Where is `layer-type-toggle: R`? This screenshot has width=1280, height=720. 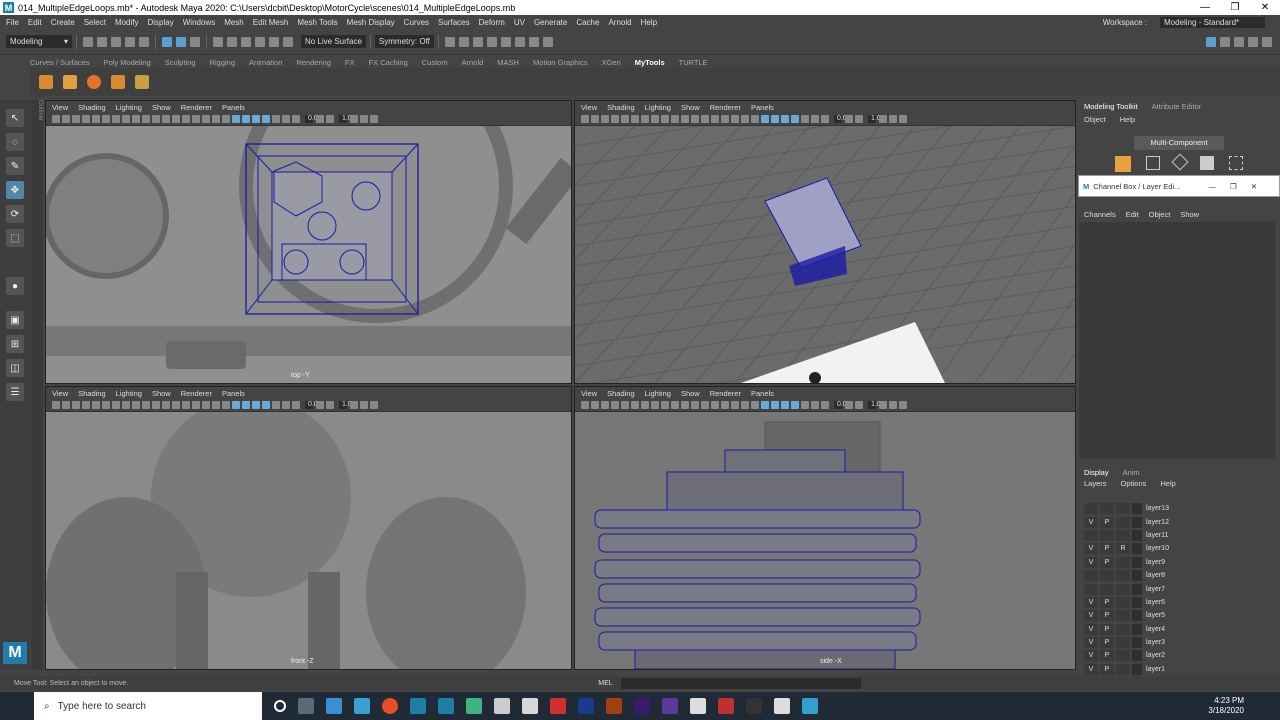
layer-type-toggle: R is located at coordinates (1123, 549).